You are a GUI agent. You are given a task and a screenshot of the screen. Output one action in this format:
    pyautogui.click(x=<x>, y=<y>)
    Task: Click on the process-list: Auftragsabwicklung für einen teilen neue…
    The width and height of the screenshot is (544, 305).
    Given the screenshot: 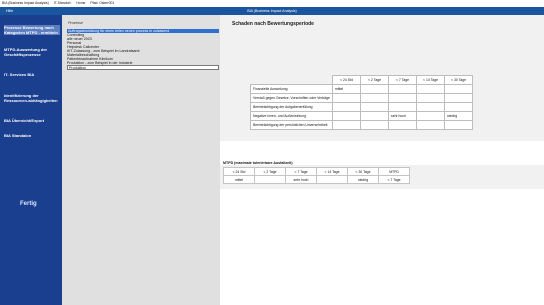 What is the action you would take?
    pyautogui.click(x=143, y=49)
    